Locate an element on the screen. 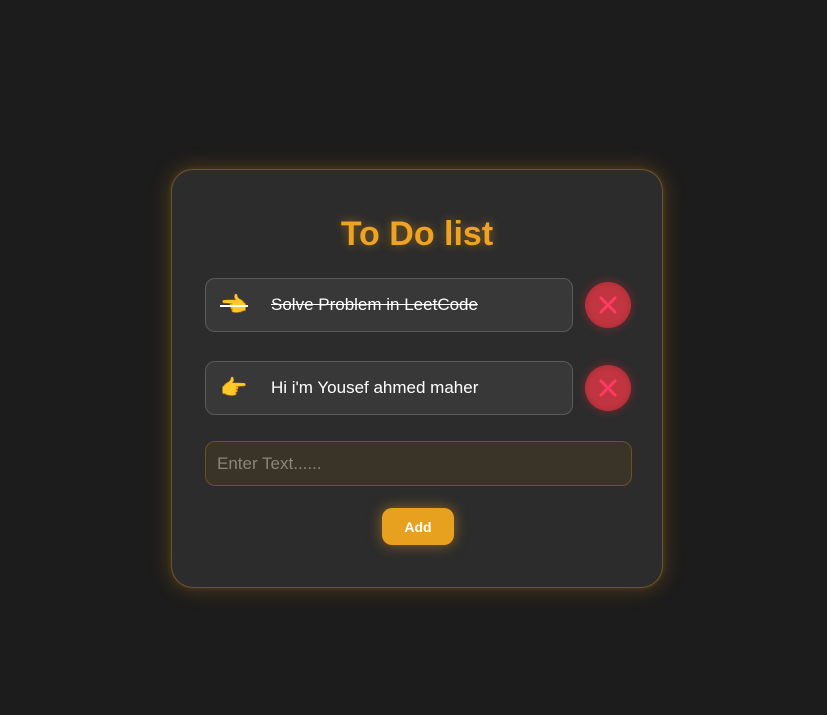  delete-task-2-button is located at coordinates (608, 388).